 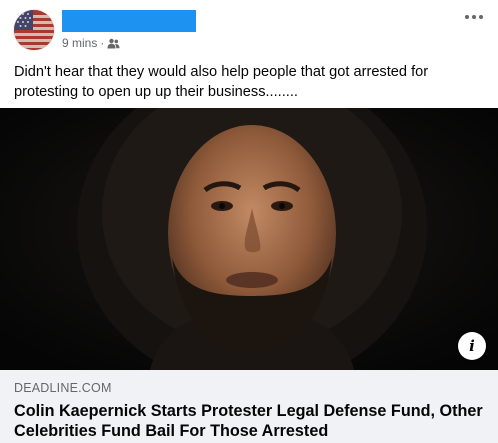 I want to click on american-flag-avatar-image, so click(x=34, y=30).